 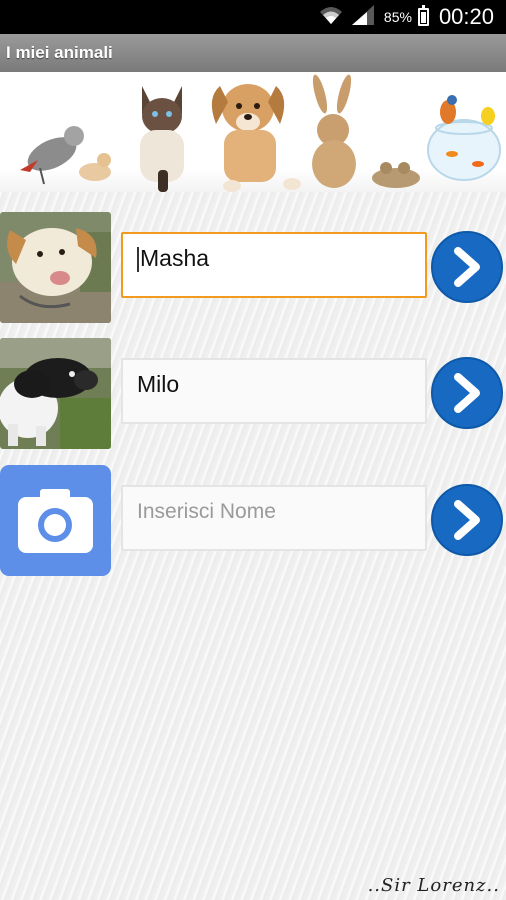 I want to click on signature: ..Sir Lorenz.., so click(x=433, y=885).